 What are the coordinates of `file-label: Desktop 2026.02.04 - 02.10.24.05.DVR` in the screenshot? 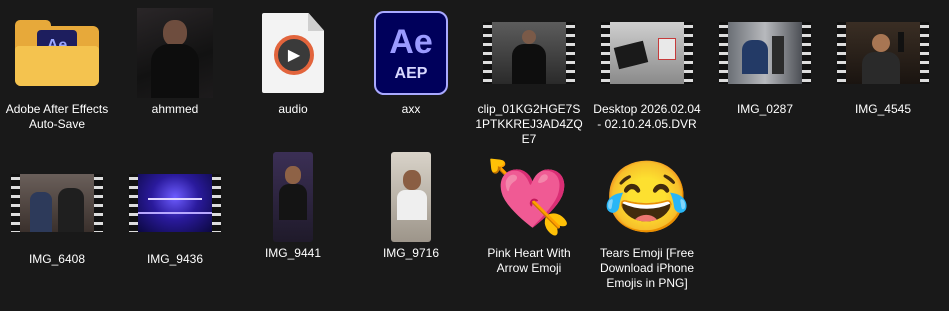 It's located at (647, 116).